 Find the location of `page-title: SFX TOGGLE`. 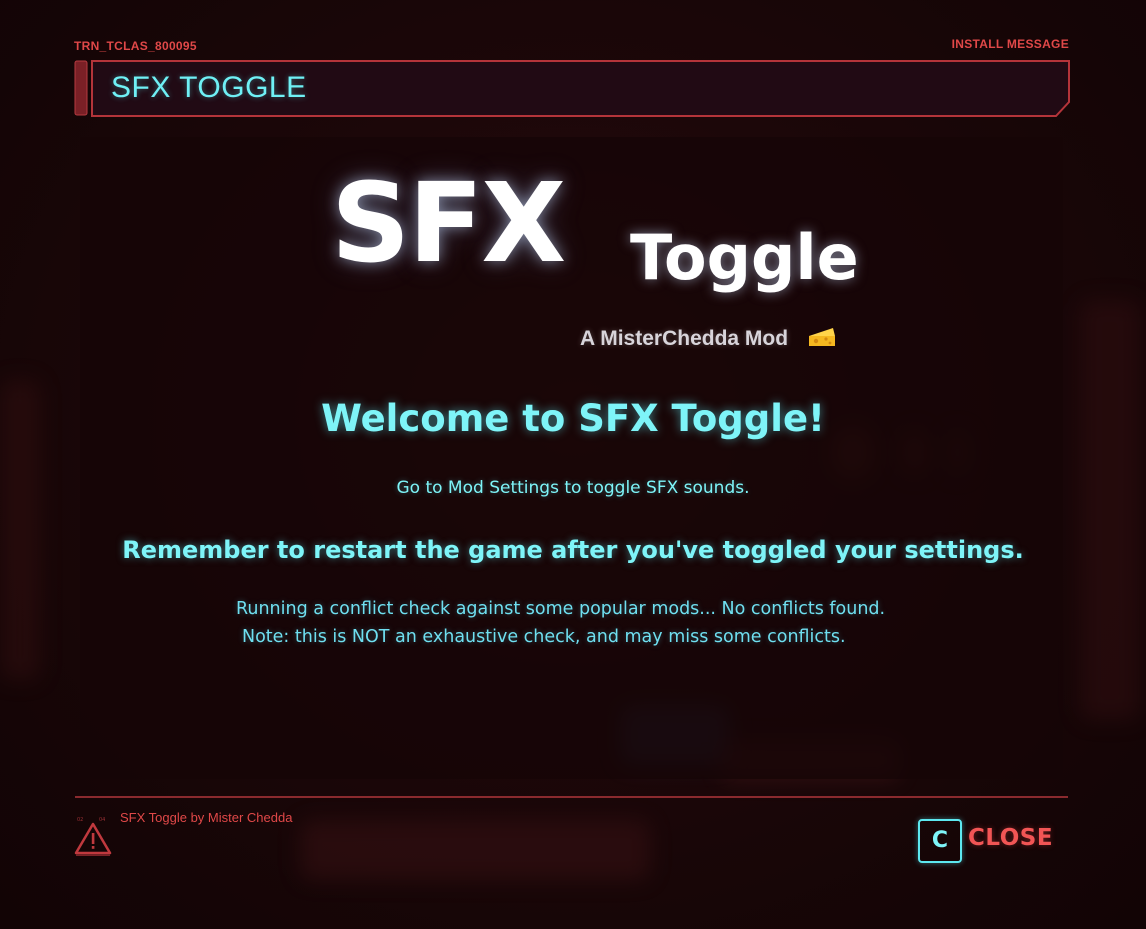

page-title: SFX TOGGLE is located at coordinates (209, 87).